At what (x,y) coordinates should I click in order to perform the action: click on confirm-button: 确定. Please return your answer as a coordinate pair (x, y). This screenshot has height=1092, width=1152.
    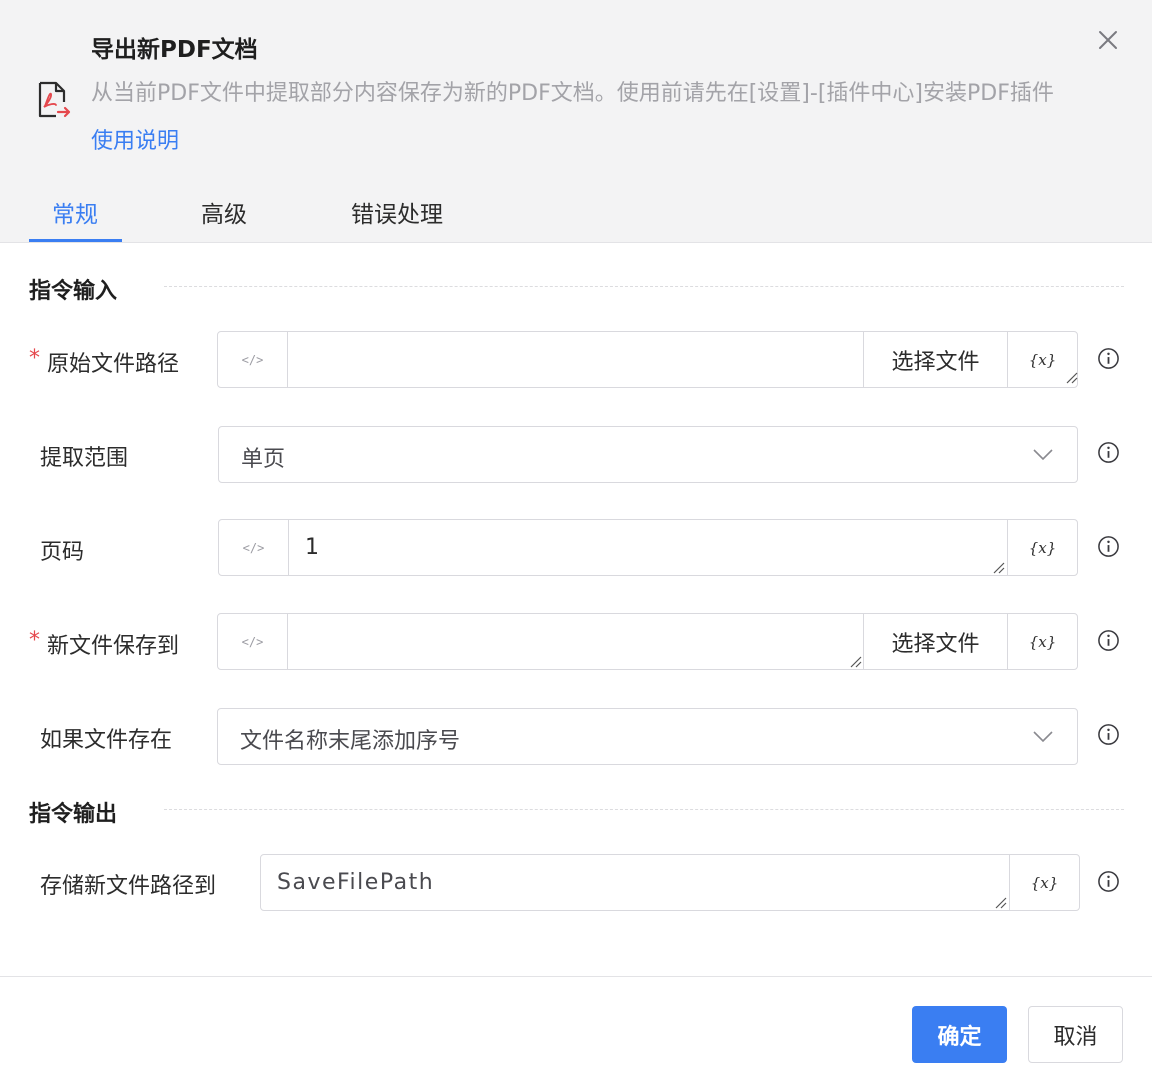
    Looking at the image, I should click on (959, 1034).